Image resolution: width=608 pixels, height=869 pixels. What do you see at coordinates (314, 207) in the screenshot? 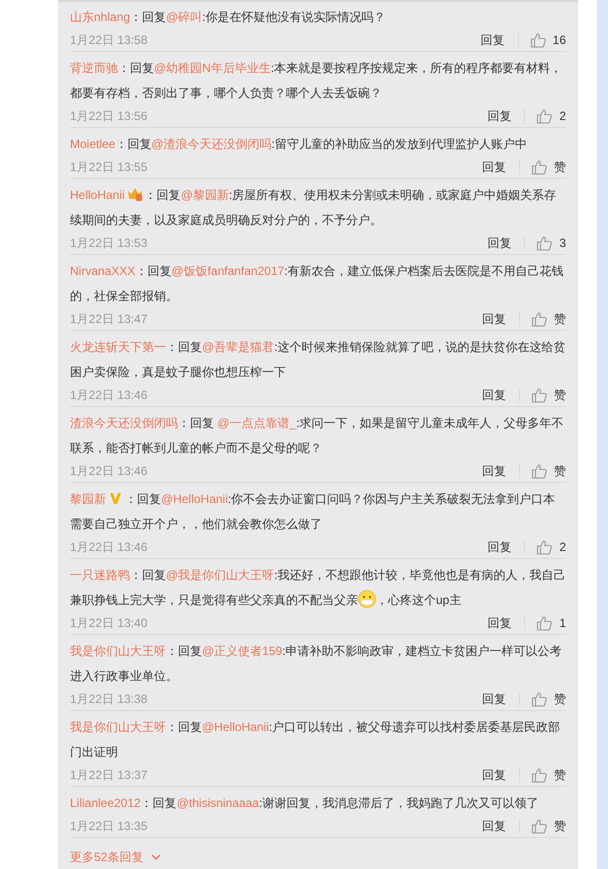
I see `comment-text: HelloHanii ：回复@黎园新:房屋所有权、使用权未分割或未明确，或家庭户中婚姻关系存续期间的夫妻，以及家庭成员明确反对分户的，不予分户。` at bounding box center [314, 207].